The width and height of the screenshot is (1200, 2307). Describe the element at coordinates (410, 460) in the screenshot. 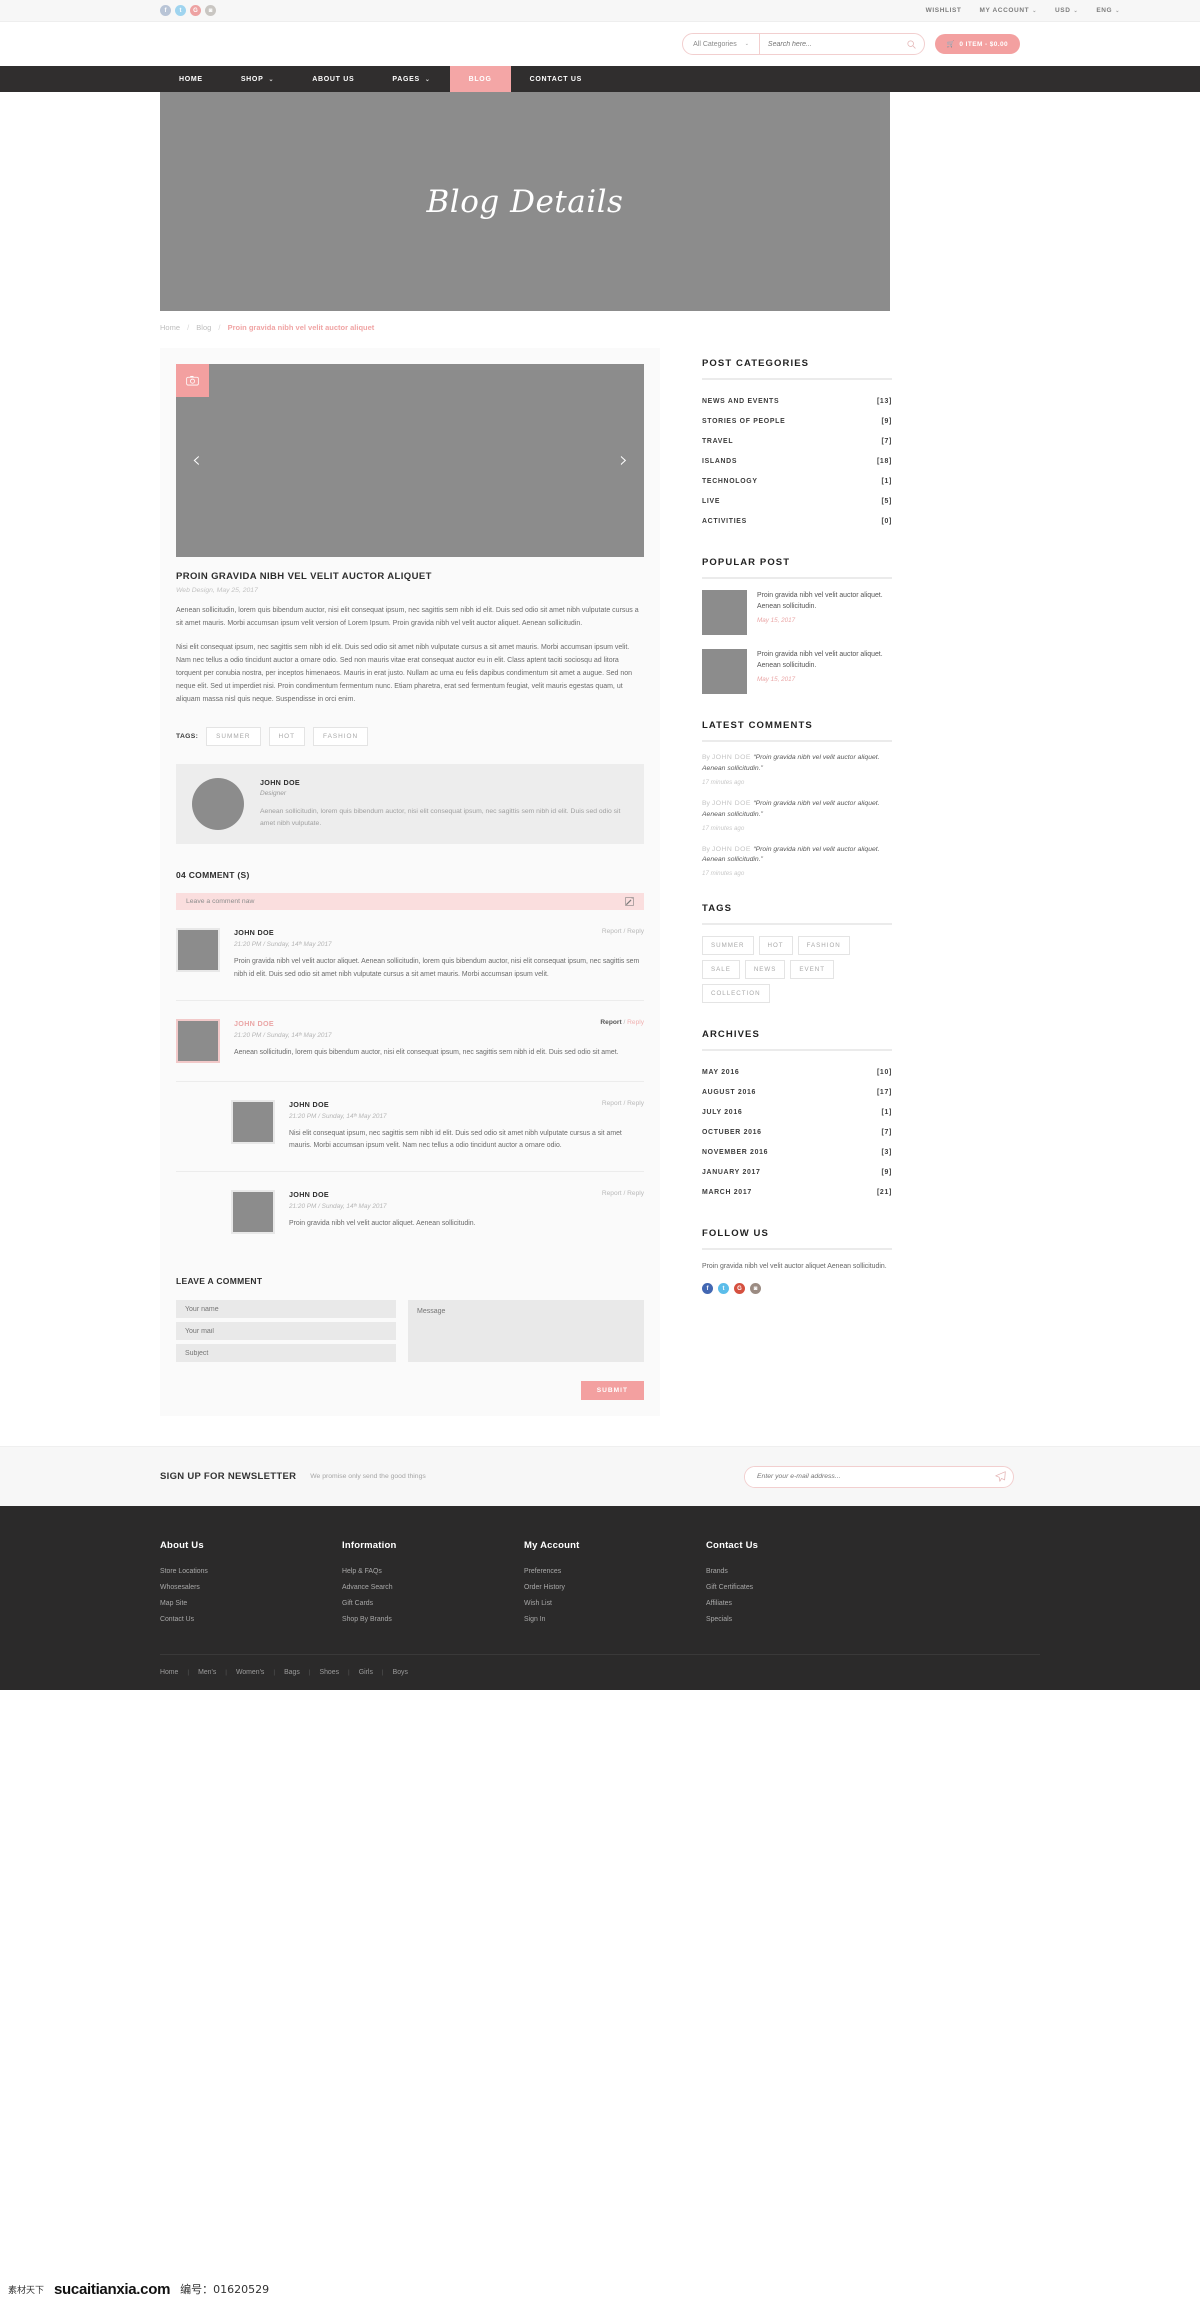

I see `post-image-slider: ‹ ›` at that location.